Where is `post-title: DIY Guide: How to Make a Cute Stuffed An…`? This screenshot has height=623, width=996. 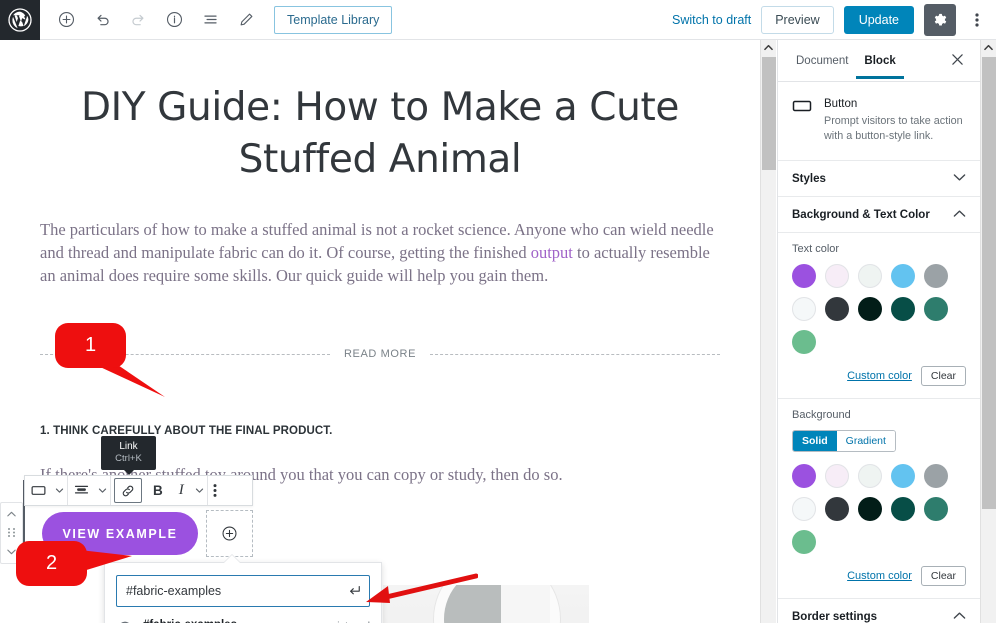
post-title: DIY Guide: How to Make a Cute Stuffed An… is located at coordinates (380, 134).